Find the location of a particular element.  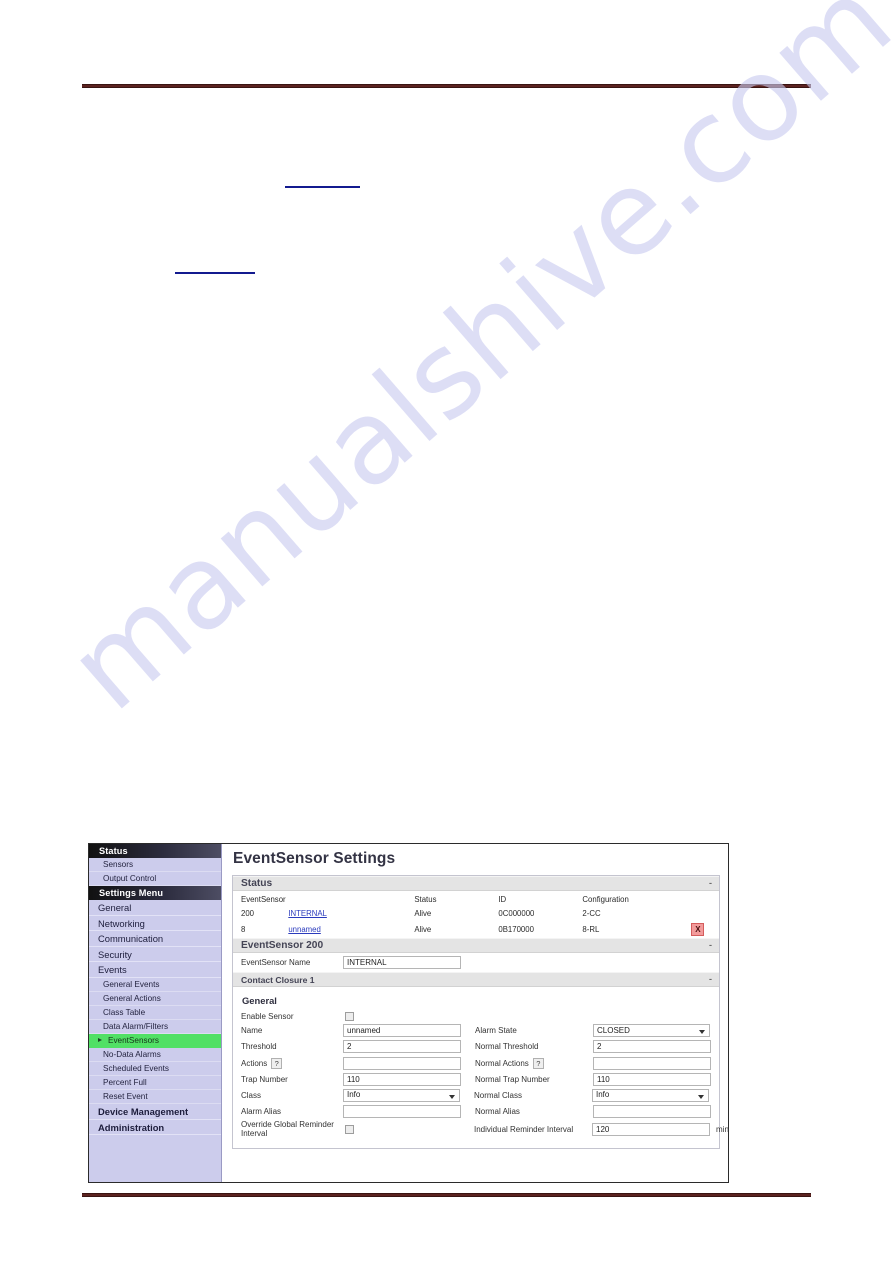

normal-threshold-label: Normal Threshold is located at coordinates (507, 1047).